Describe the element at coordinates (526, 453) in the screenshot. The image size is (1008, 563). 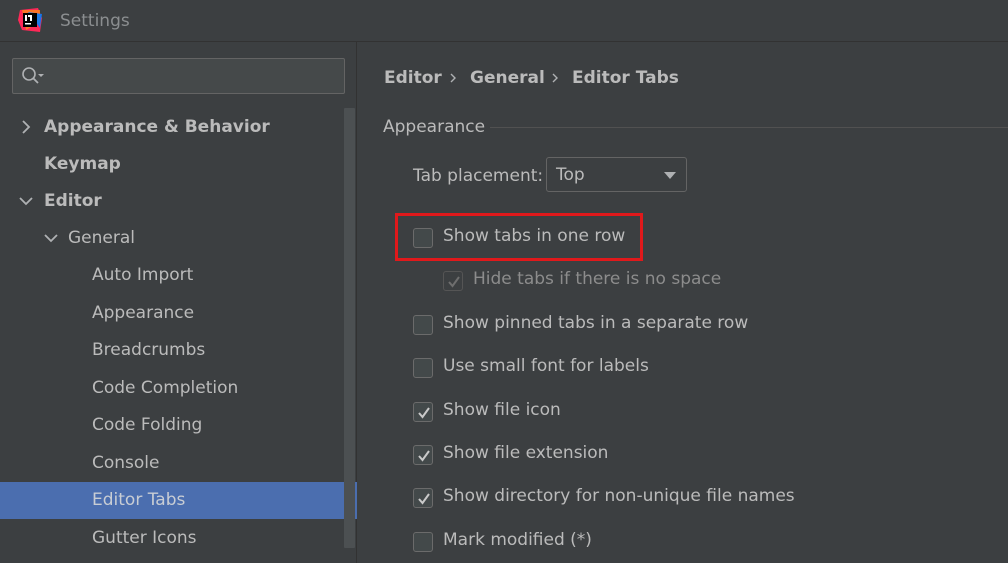
I see `option-label: Show file extension` at that location.